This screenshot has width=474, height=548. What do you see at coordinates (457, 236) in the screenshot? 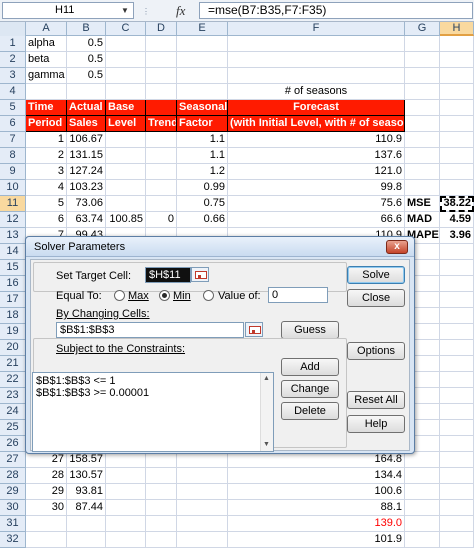
I see `cell-h: 3.96` at bounding box center [457, 236].